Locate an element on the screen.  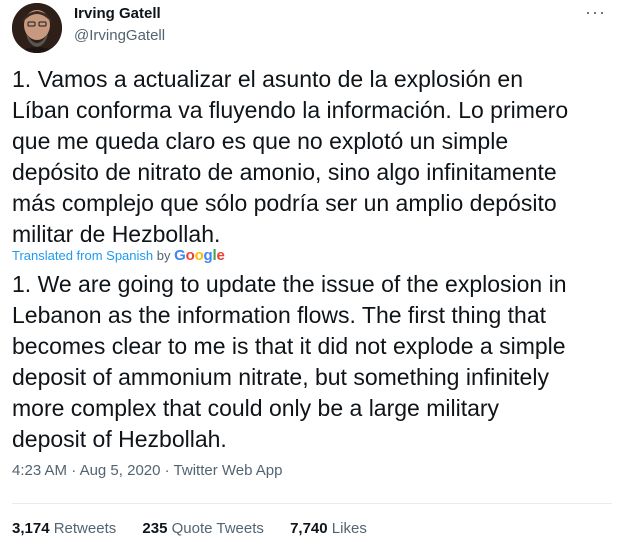
translation-label: Translated from Spanish by Google is located at coordinates (118, 255).